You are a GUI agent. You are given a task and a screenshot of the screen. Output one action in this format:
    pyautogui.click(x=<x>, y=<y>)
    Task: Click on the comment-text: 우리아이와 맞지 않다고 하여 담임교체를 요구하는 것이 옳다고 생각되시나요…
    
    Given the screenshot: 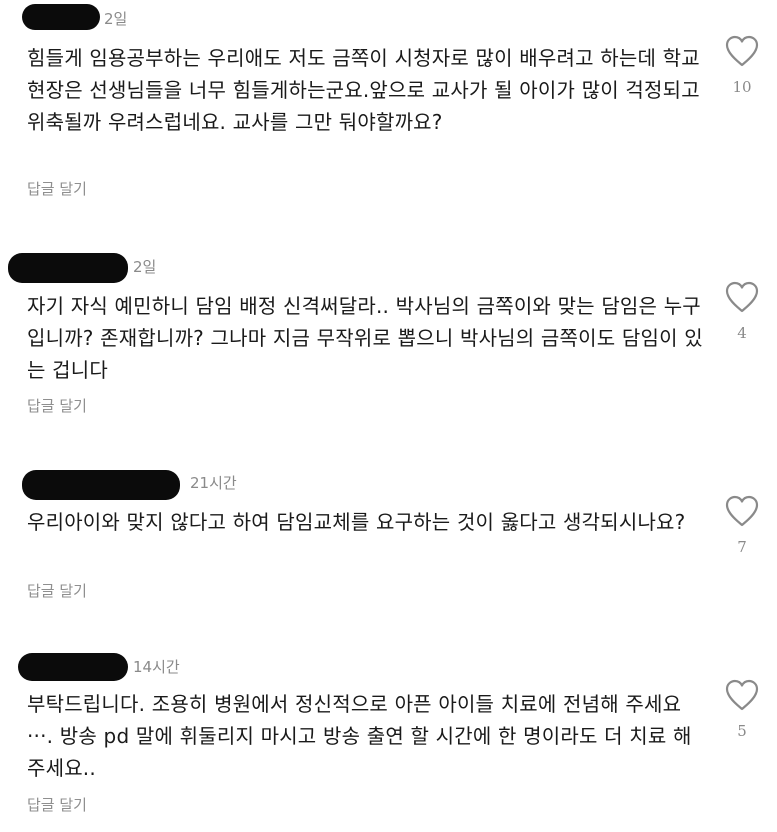 What is the action you would take?
    pyautogui.click(x=356, y=522)
    